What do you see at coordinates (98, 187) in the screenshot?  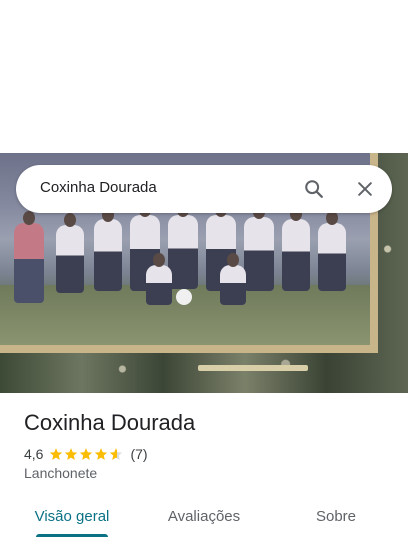 I see `search-query: Coxinha Dourada` at bounding box center [98, 187].